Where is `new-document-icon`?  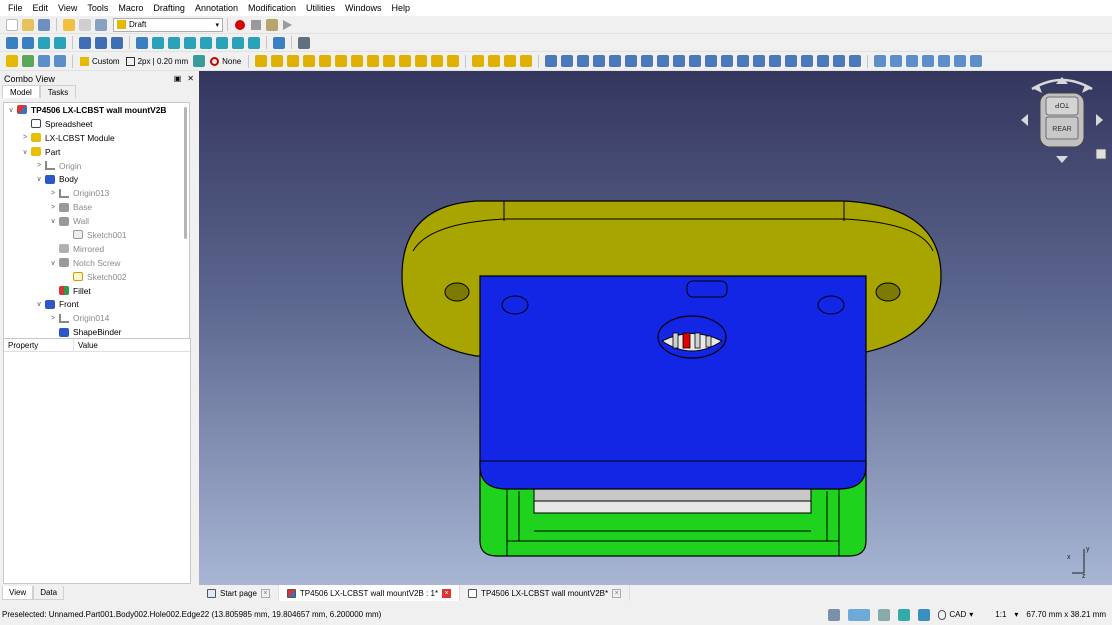
new-document-icon is located at coordinates (12, 24).